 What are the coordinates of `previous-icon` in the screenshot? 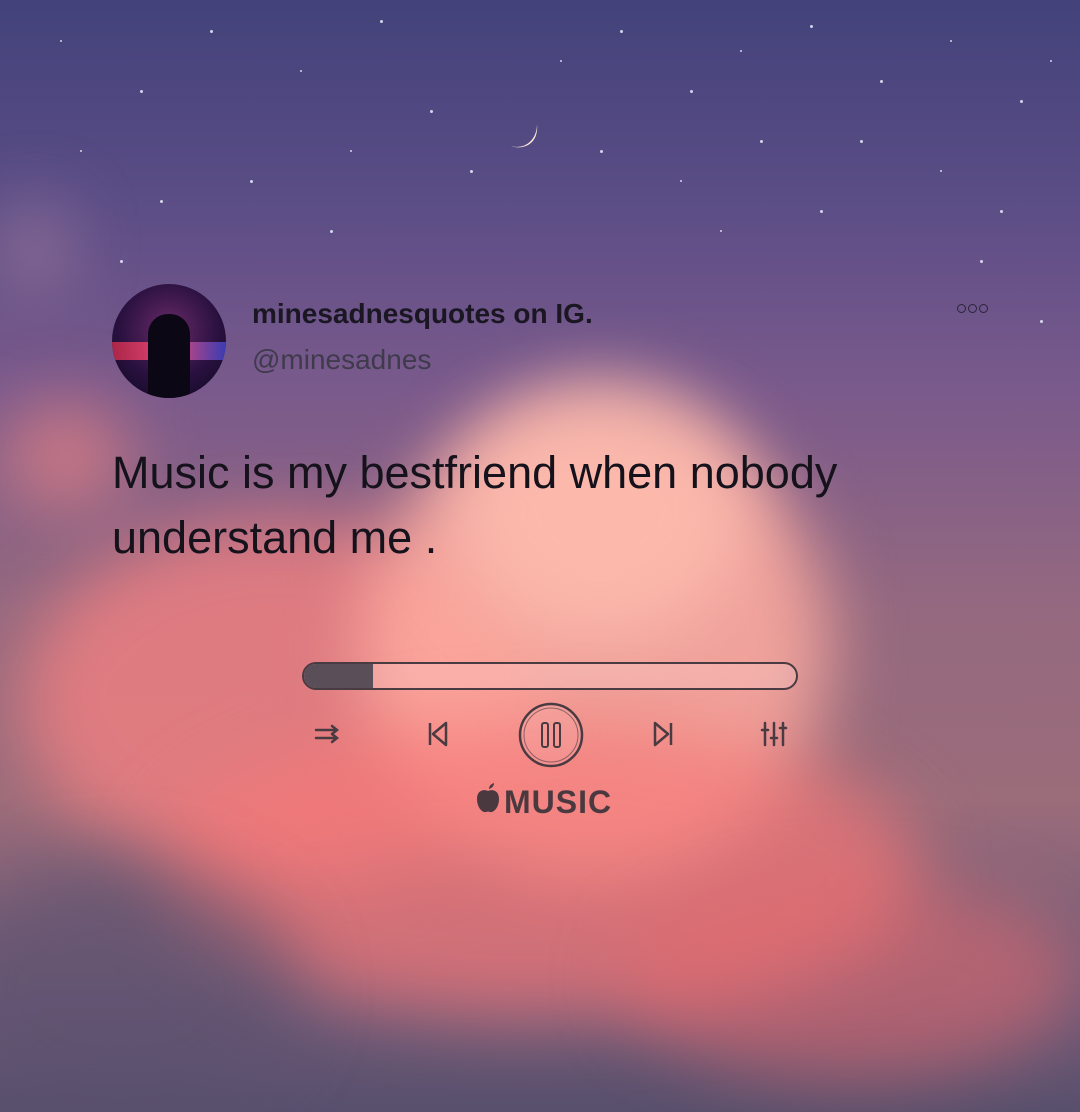 It's located at (438, 734).